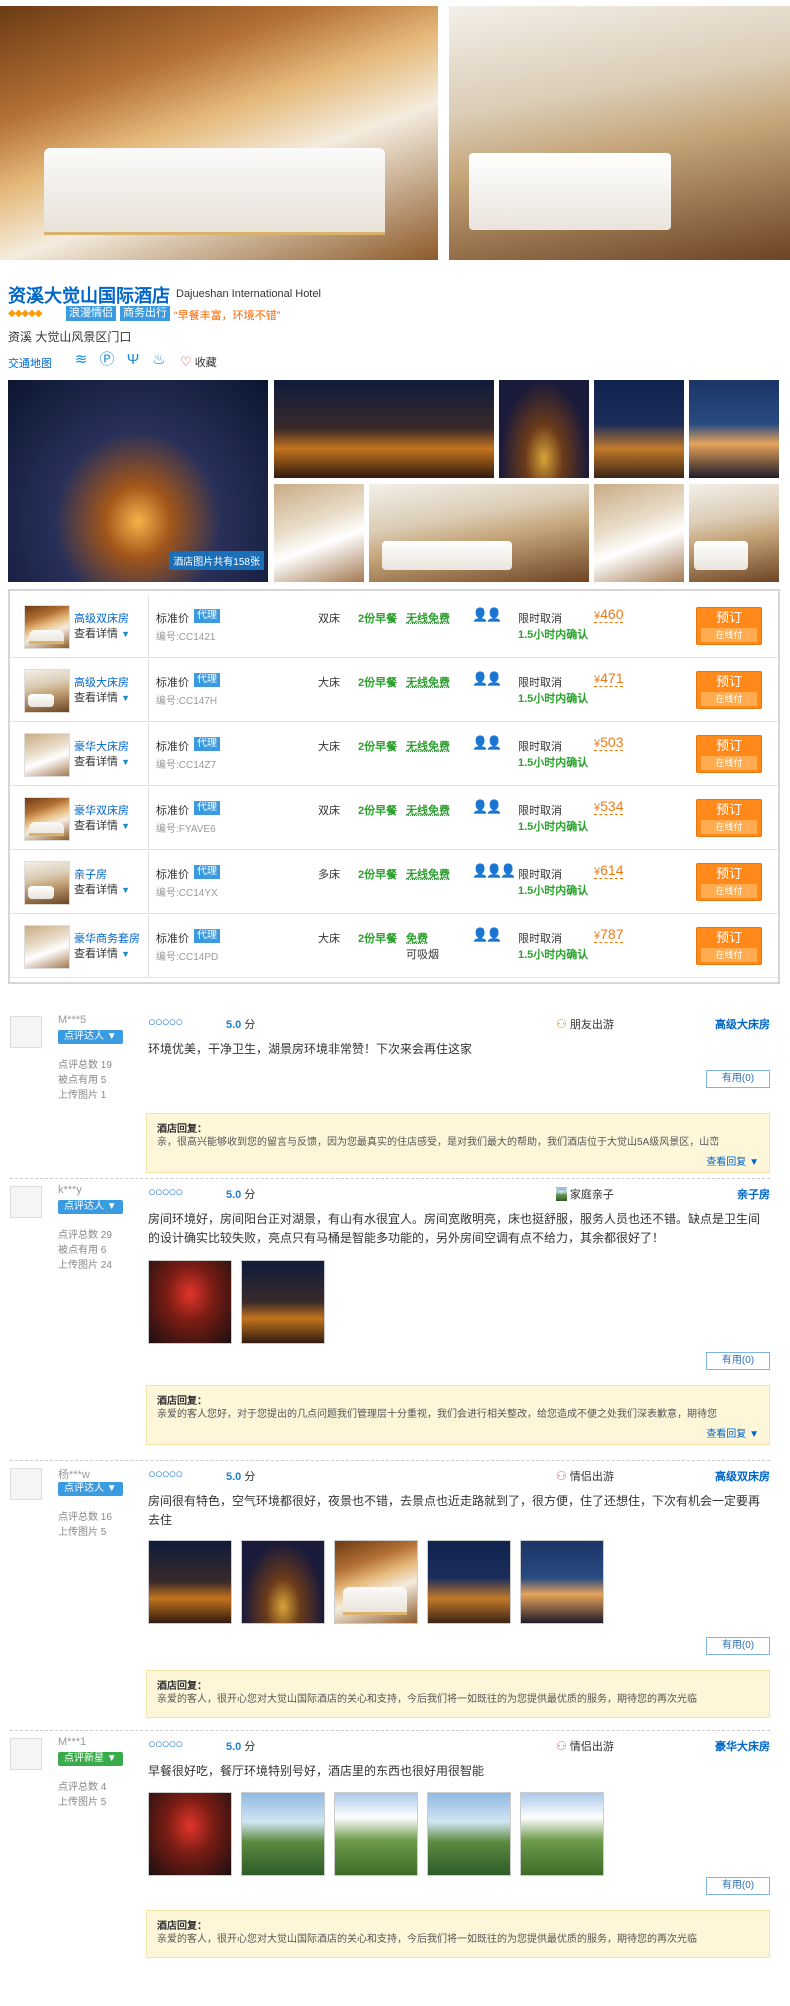  Describe the element at coordinates (742, 1476) in the screenshot. I see `review-room-link: 高级双床房` at that location.